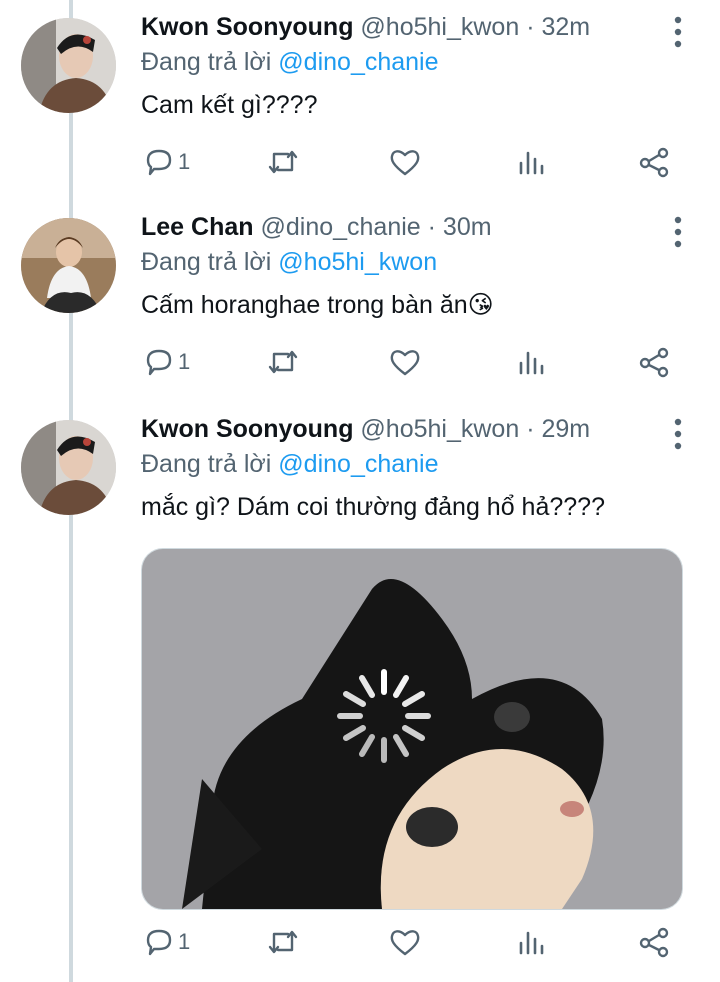 The width and height of the screenshot is (720, 982). I want to click on tweet-text: Cấm horanghae trong bàn ăn😘, so click(317, 305).